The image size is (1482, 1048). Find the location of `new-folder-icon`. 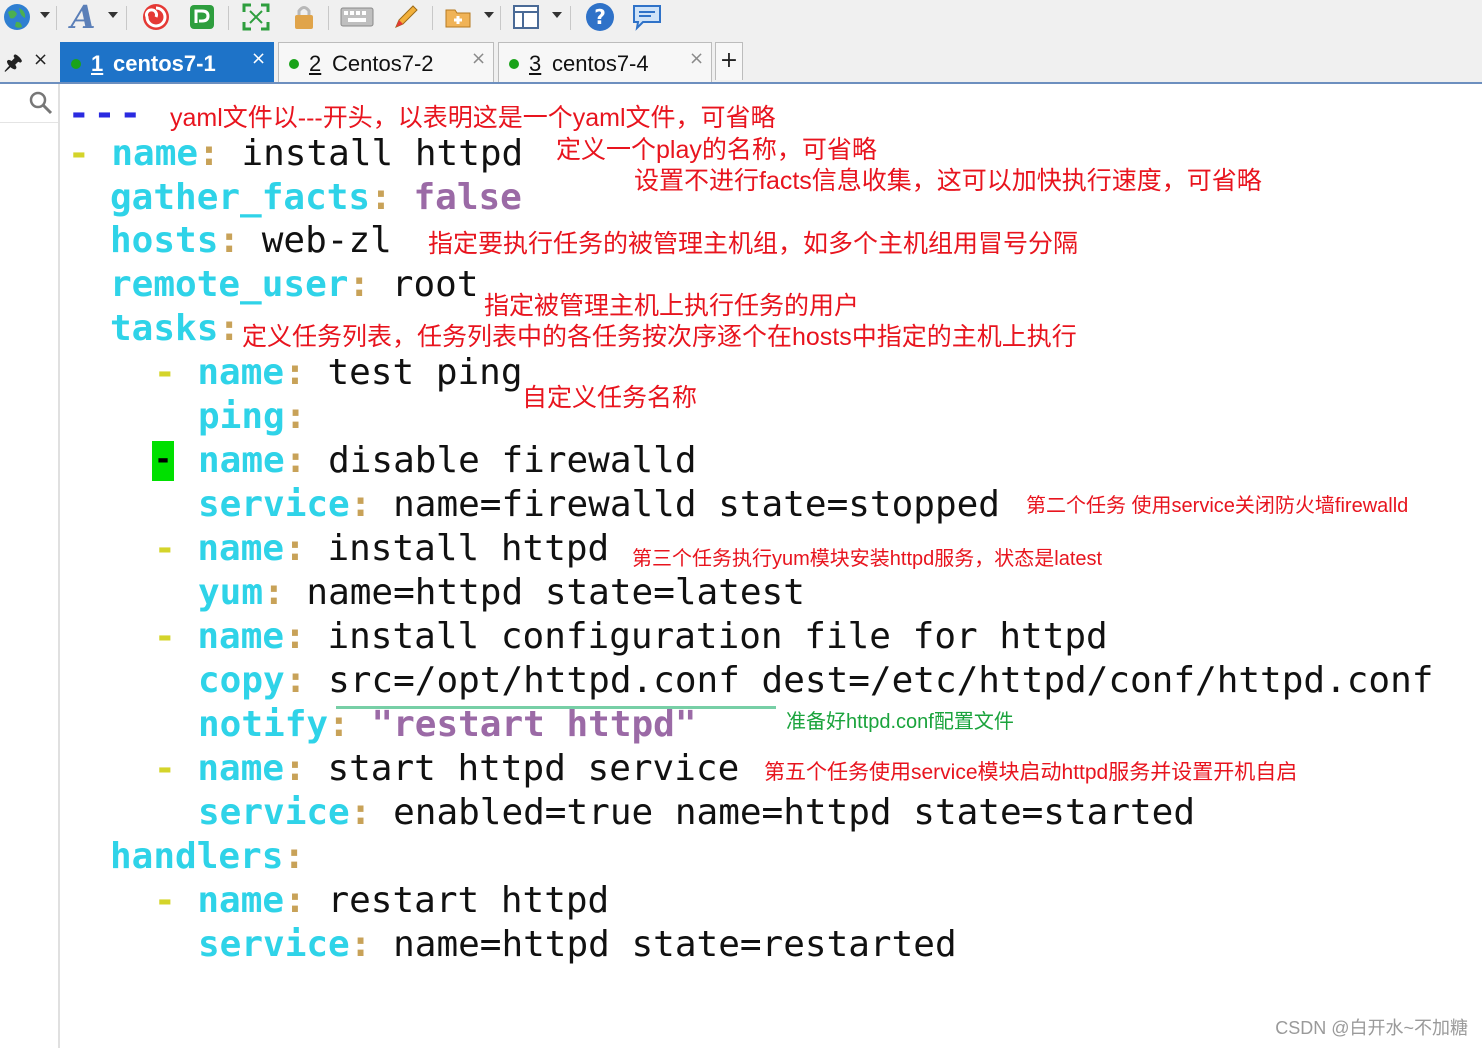

new-folder-icon is located at coordinates (458, 17).